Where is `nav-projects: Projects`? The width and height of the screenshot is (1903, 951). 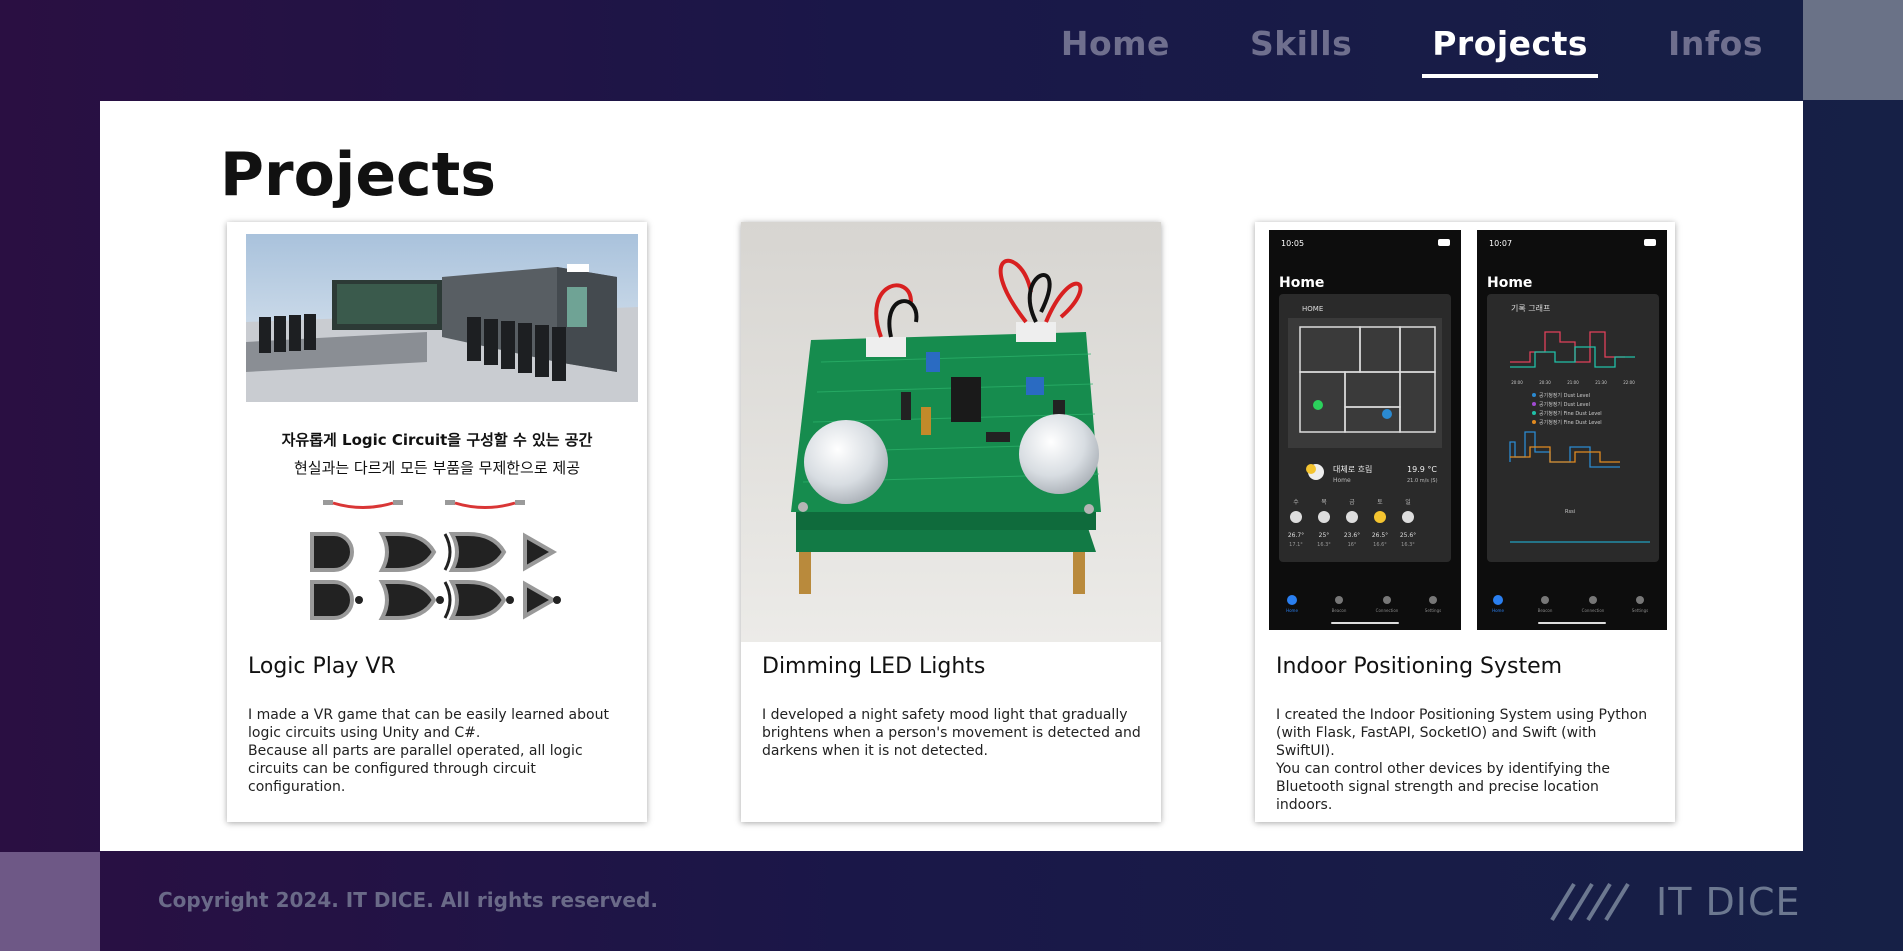
nav-projects: Projects is located at coordinates (1510, 39).